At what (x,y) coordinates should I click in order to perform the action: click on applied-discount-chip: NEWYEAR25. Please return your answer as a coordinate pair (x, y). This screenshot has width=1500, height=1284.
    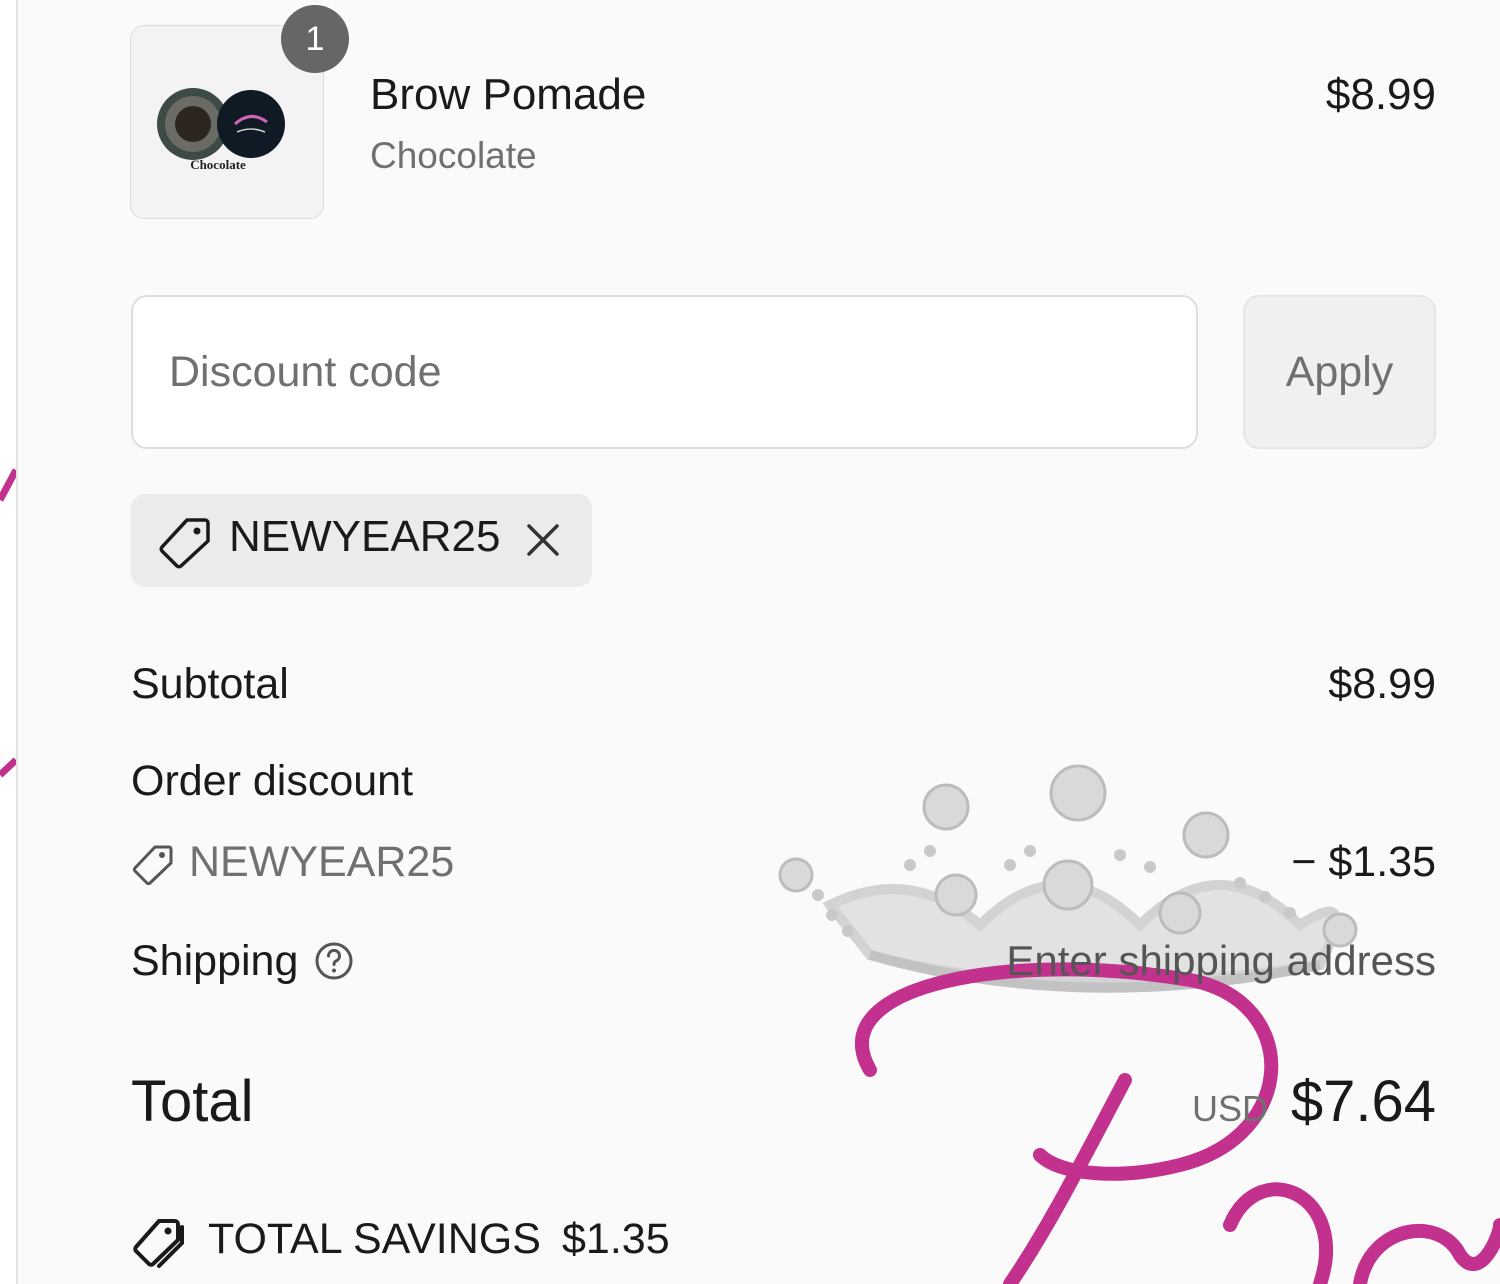
    Looking at the image, I should click on (361, 540).